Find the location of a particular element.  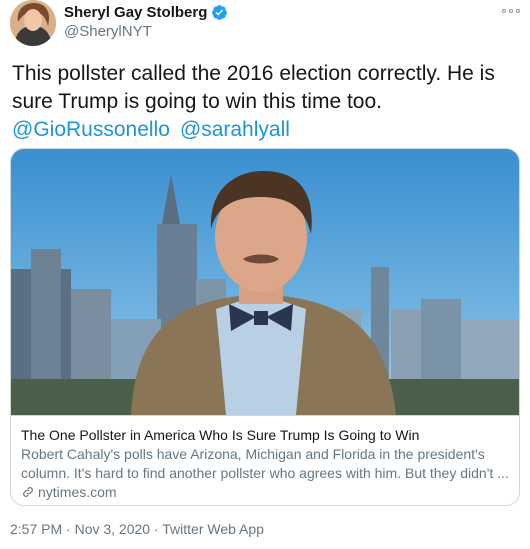

tweet-meta: 2:57 PM · Nov 3, 2020 · Twitter Web App is located at coordinates (137, 529).